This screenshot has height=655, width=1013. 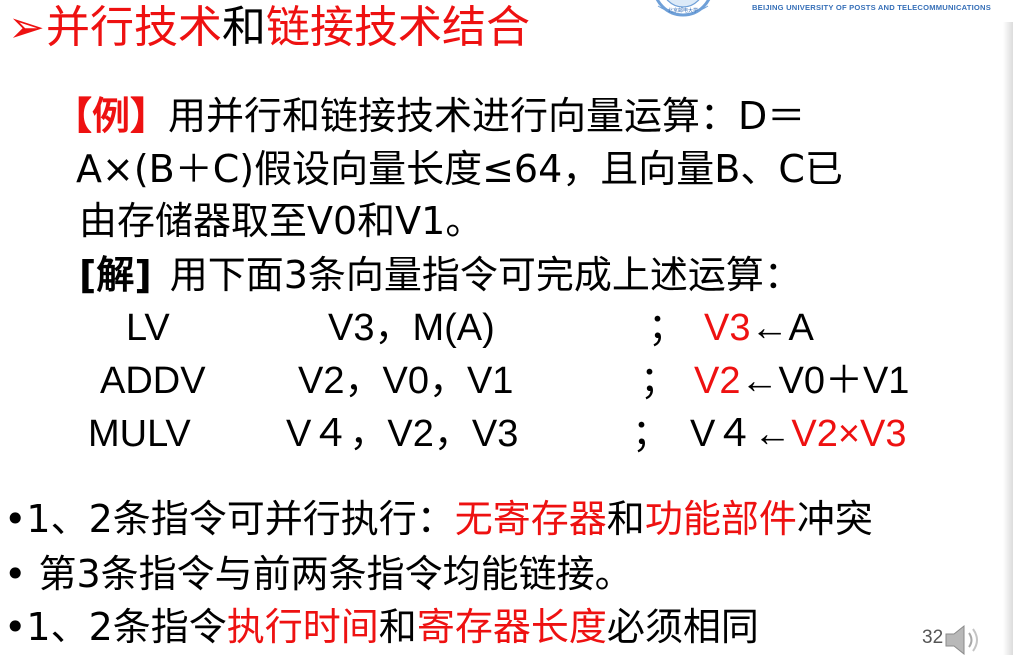 I want to click on instruction-operands: V3，M(A), so click(x=411, y=328).